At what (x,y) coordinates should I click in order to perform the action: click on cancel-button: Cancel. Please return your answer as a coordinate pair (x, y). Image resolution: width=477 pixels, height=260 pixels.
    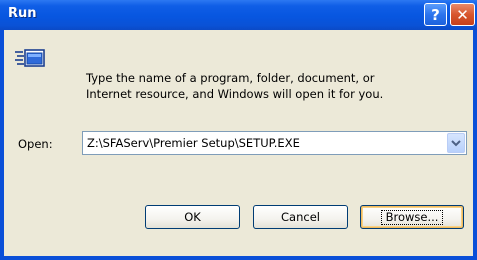
    Looking at the image, I should click on (300, 217).